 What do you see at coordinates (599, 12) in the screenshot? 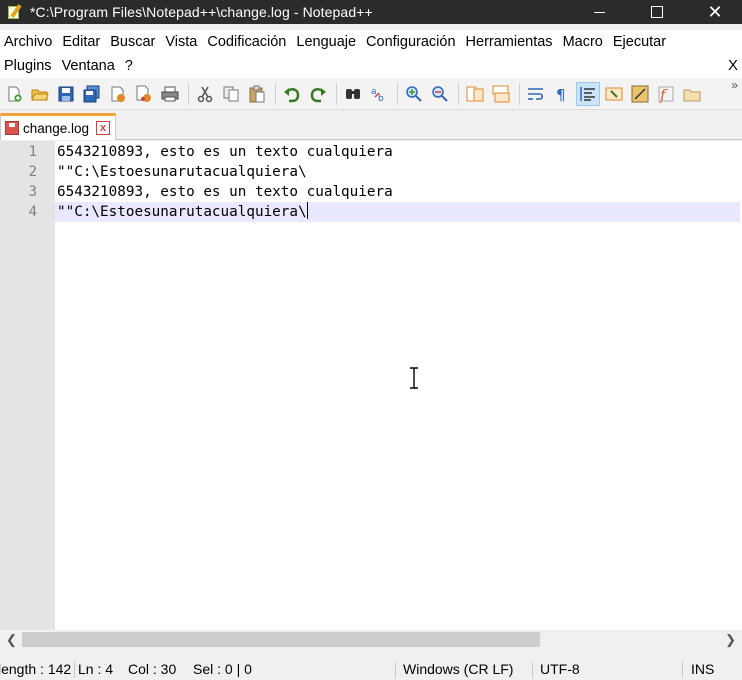
I see `minimize-button` at bounding box center [599, 12].